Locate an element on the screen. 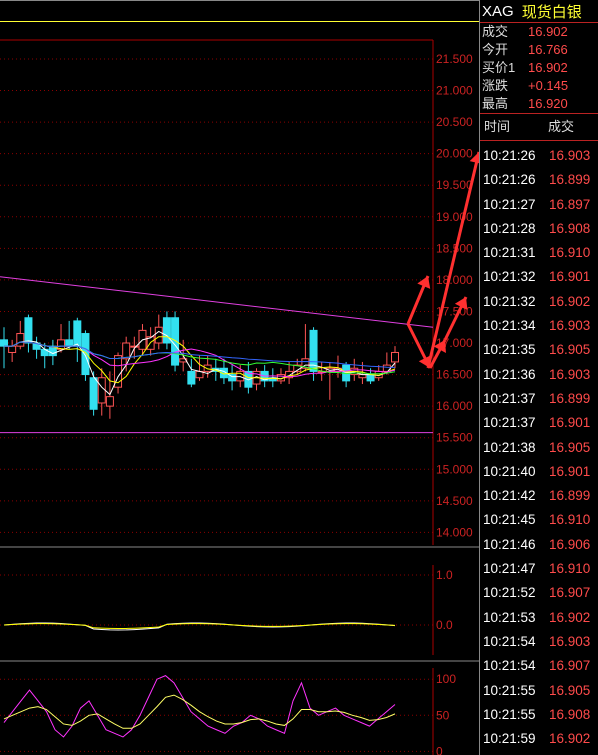 The width and height of the screenshot is (598, 755). quote-row: 最高 16.920 is located at coordinates (540, 104).